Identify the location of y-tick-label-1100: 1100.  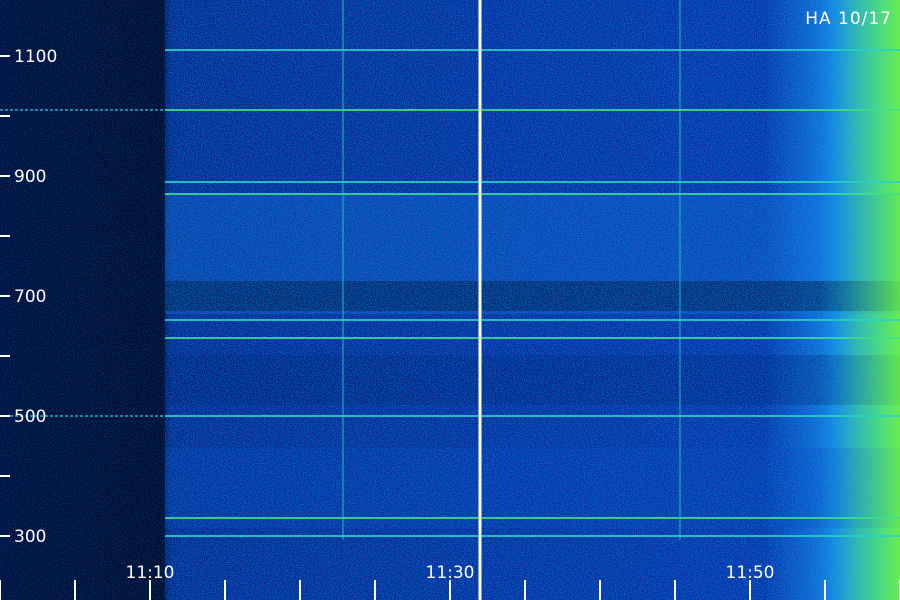
(35, 57).